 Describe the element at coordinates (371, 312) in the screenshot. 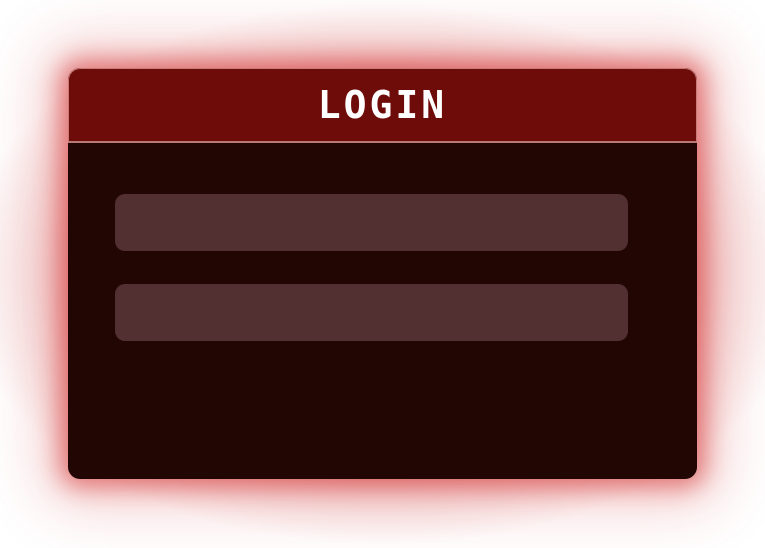

I see `password-input` at that location.